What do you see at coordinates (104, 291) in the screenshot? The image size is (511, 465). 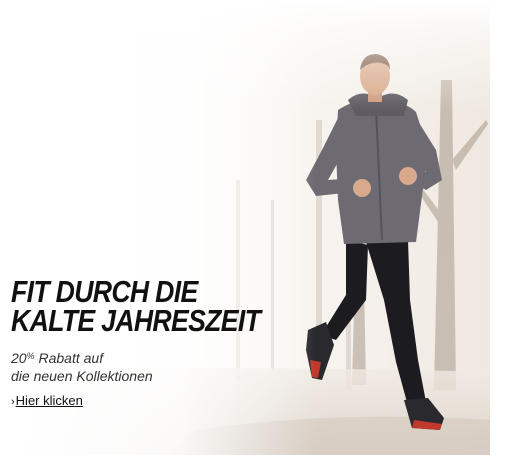 I see `headline-line-1: FIT DURCH DIE` at bounding box center [104, 291].